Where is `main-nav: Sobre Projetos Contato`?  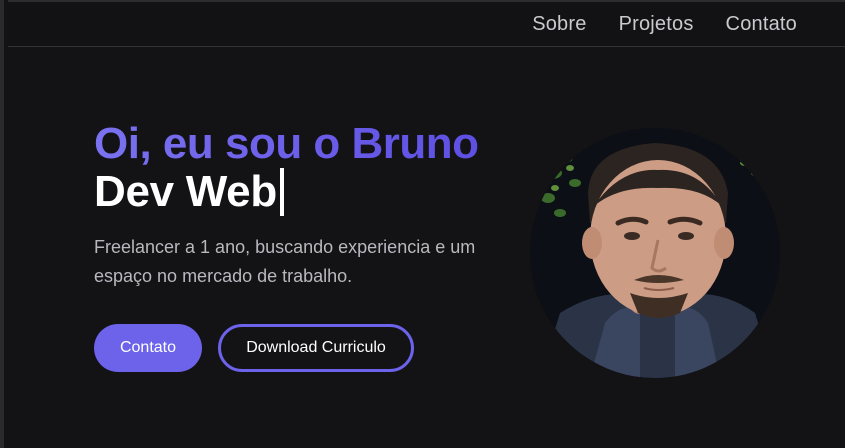 main-nav: Sobre Projetos Contato is located at coordinates (664, 24).